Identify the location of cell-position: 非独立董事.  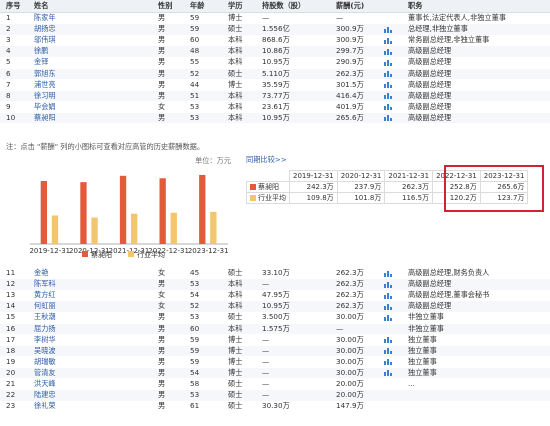
(426, 317).